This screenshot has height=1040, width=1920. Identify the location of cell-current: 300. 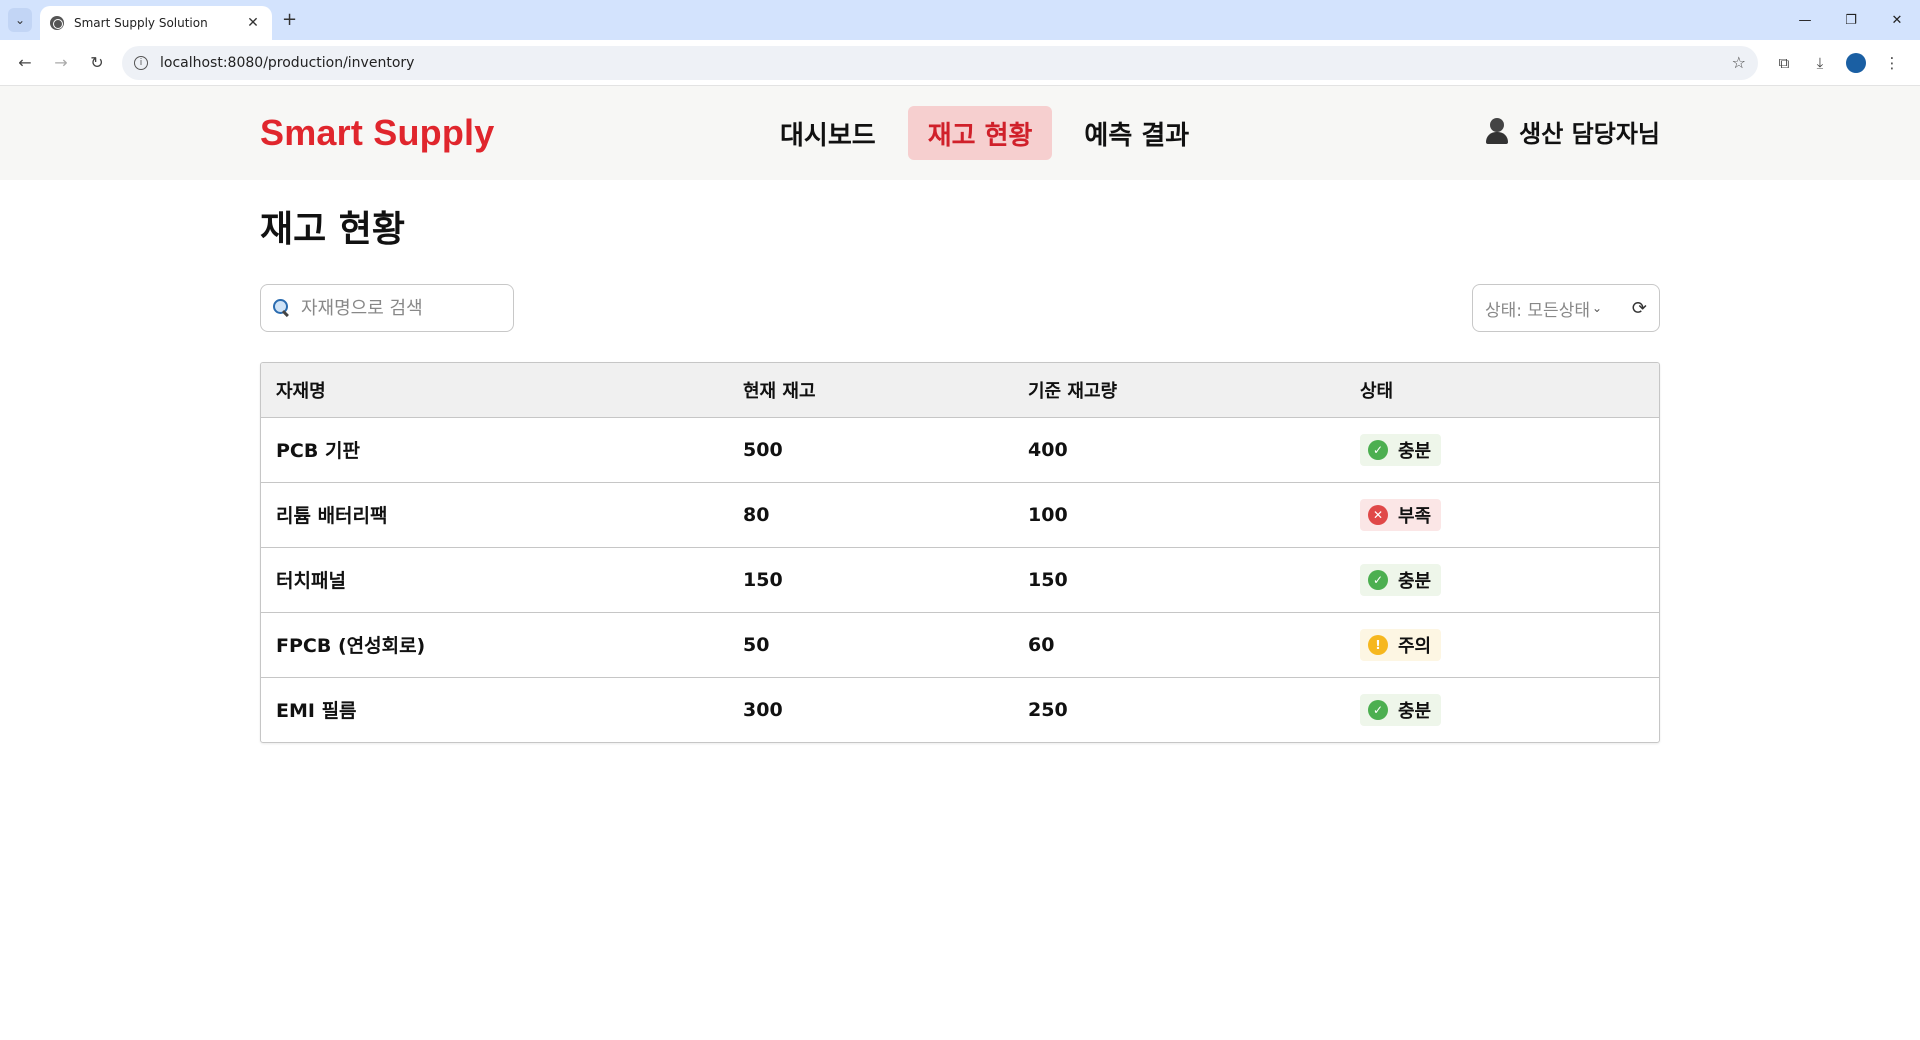
(870, 709).